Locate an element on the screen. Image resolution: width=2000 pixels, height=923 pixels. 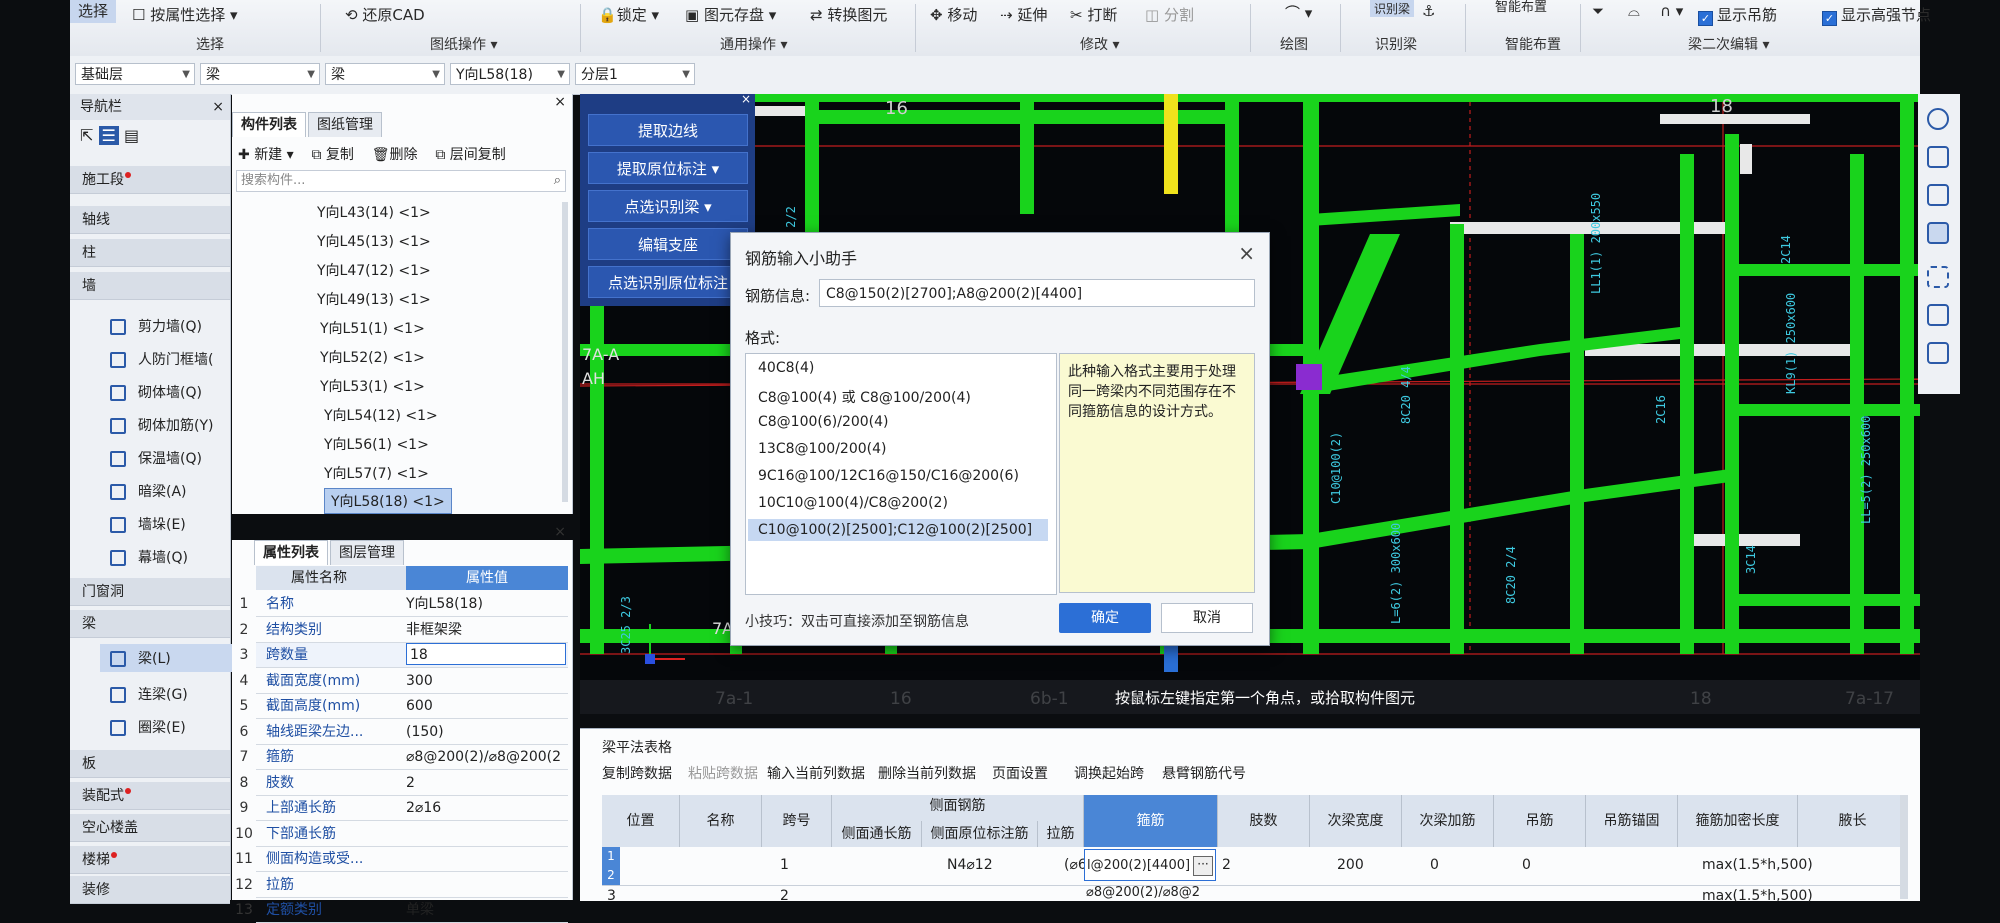
format-option: C8@100(6)/200(4) is located at coordinates (823, 422).